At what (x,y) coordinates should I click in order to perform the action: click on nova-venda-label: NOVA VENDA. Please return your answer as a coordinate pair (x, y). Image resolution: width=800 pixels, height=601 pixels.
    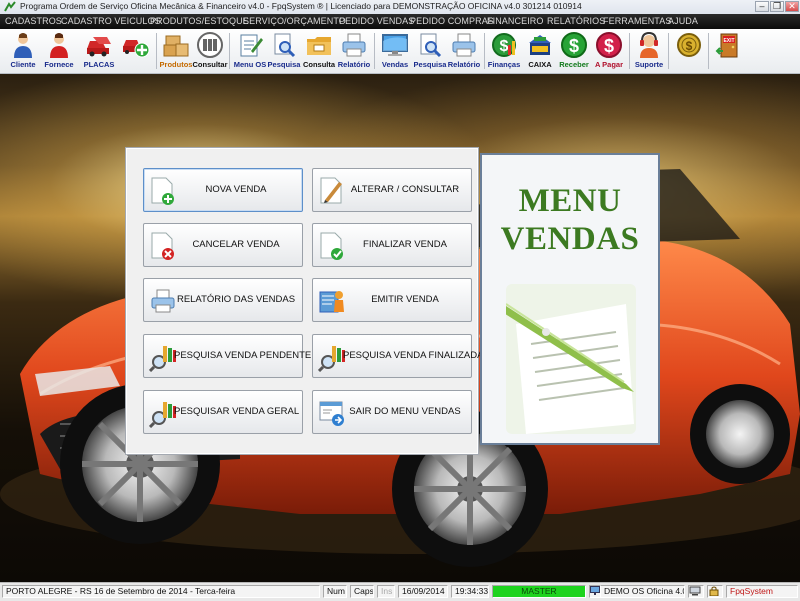
    Looking at the image, I should click on (236, 189).